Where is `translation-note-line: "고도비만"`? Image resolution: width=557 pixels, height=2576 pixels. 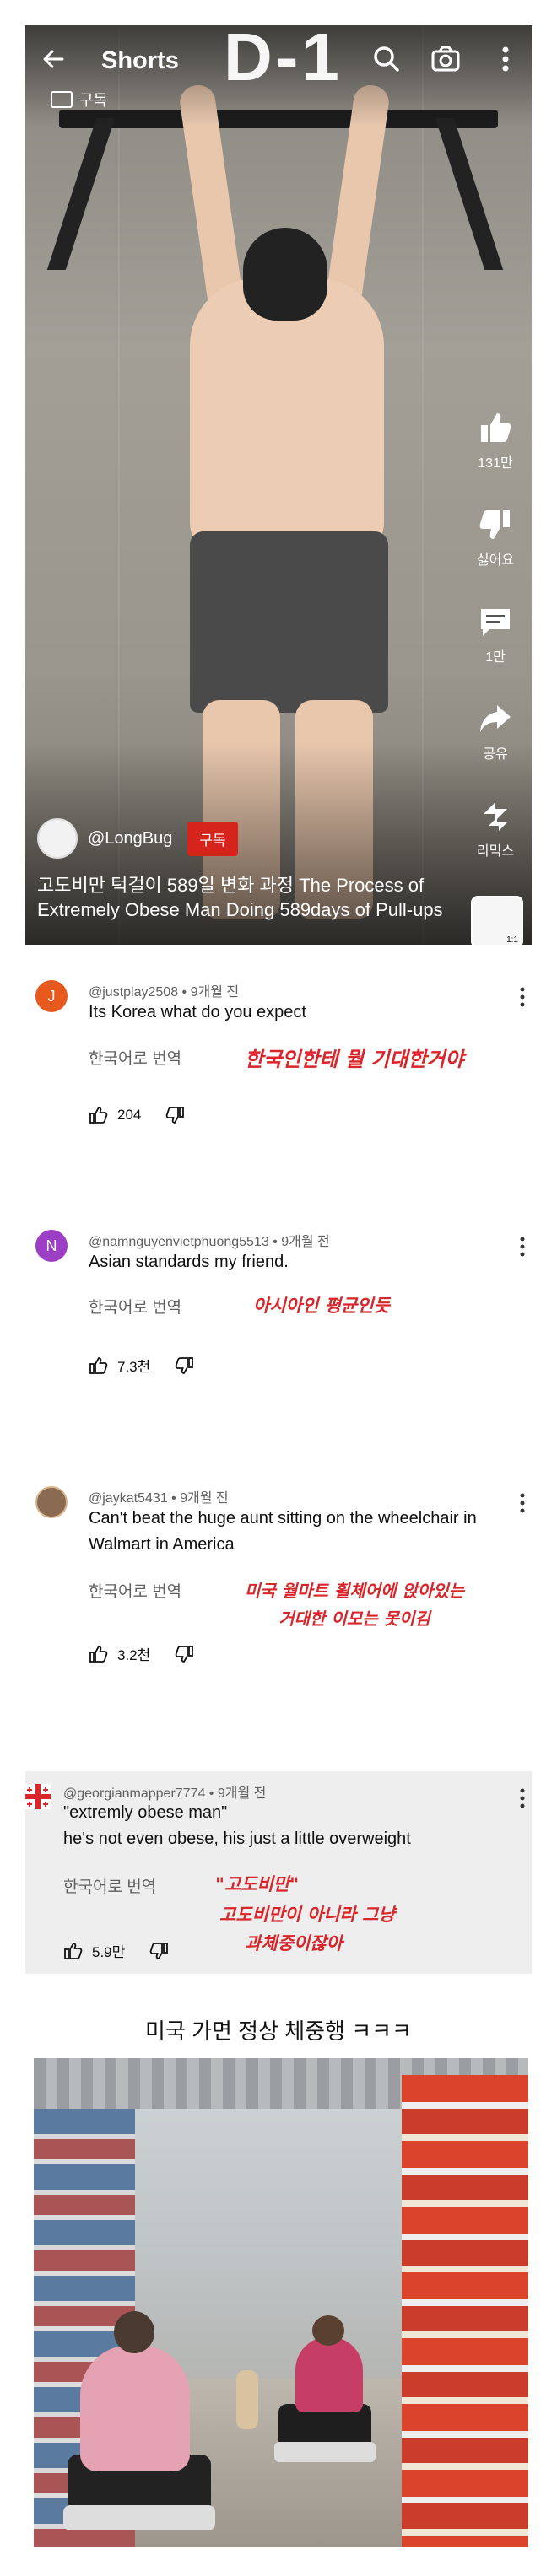 translation-note-line: "고도비만" is located at coordinates (257, 1884).